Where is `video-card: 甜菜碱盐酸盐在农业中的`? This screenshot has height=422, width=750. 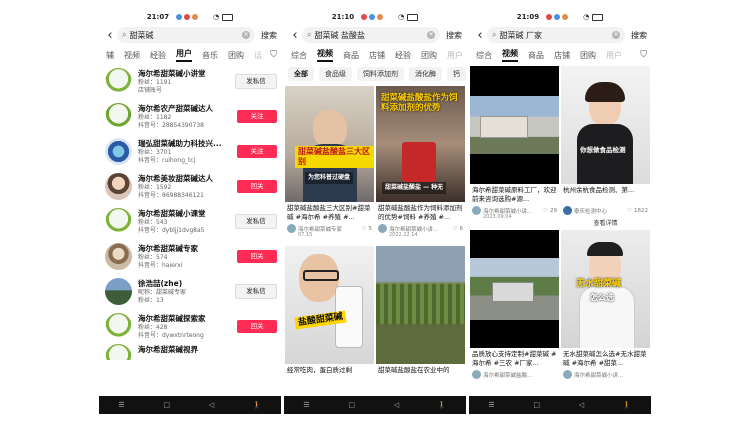
video-card: 甜菜碱盐酸盐在农业中的 is located at coordinates (420, 315).